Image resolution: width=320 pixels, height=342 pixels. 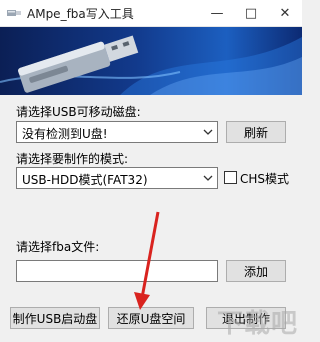 What do you see at coordinates (257, 324) in the screenshot?
I see `watermark: 下载吧` at bounding box center [257, 324].